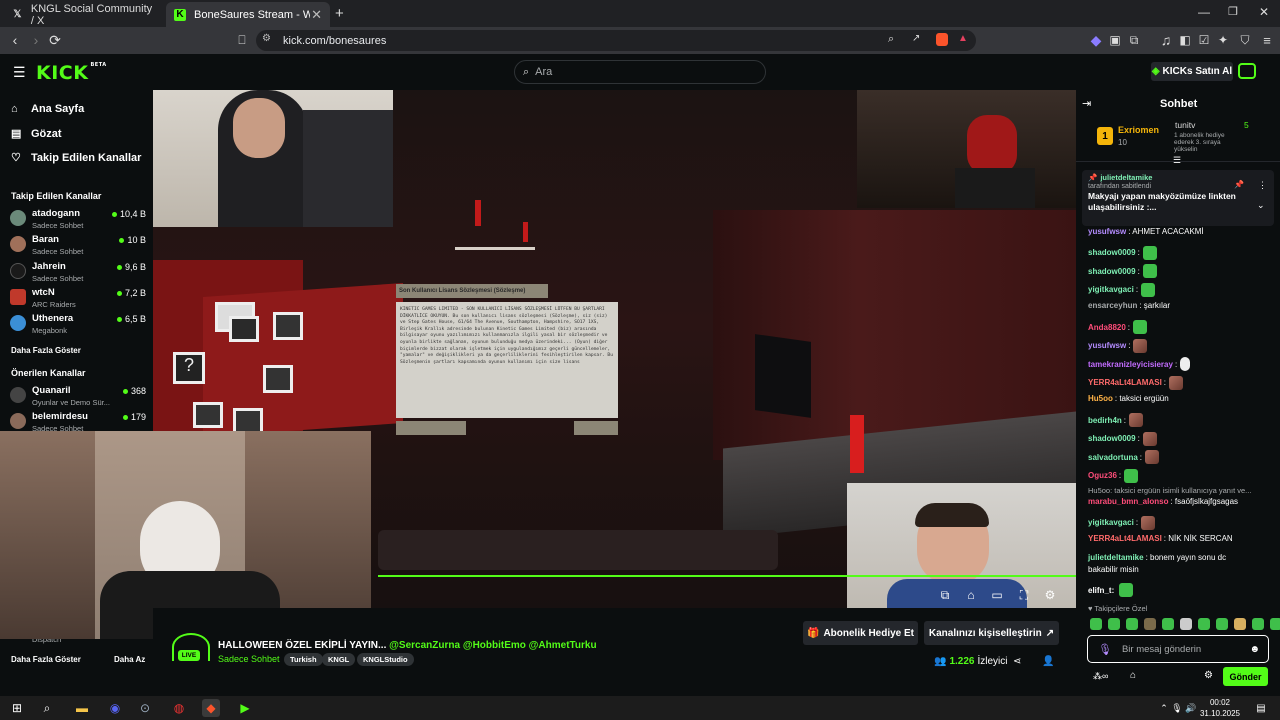 The height and width of the screenshot is (720, 1280). Describe the element at coordinates (1113, 457) in the screenshot. I see `chat-username: salvadortuna` at that location.